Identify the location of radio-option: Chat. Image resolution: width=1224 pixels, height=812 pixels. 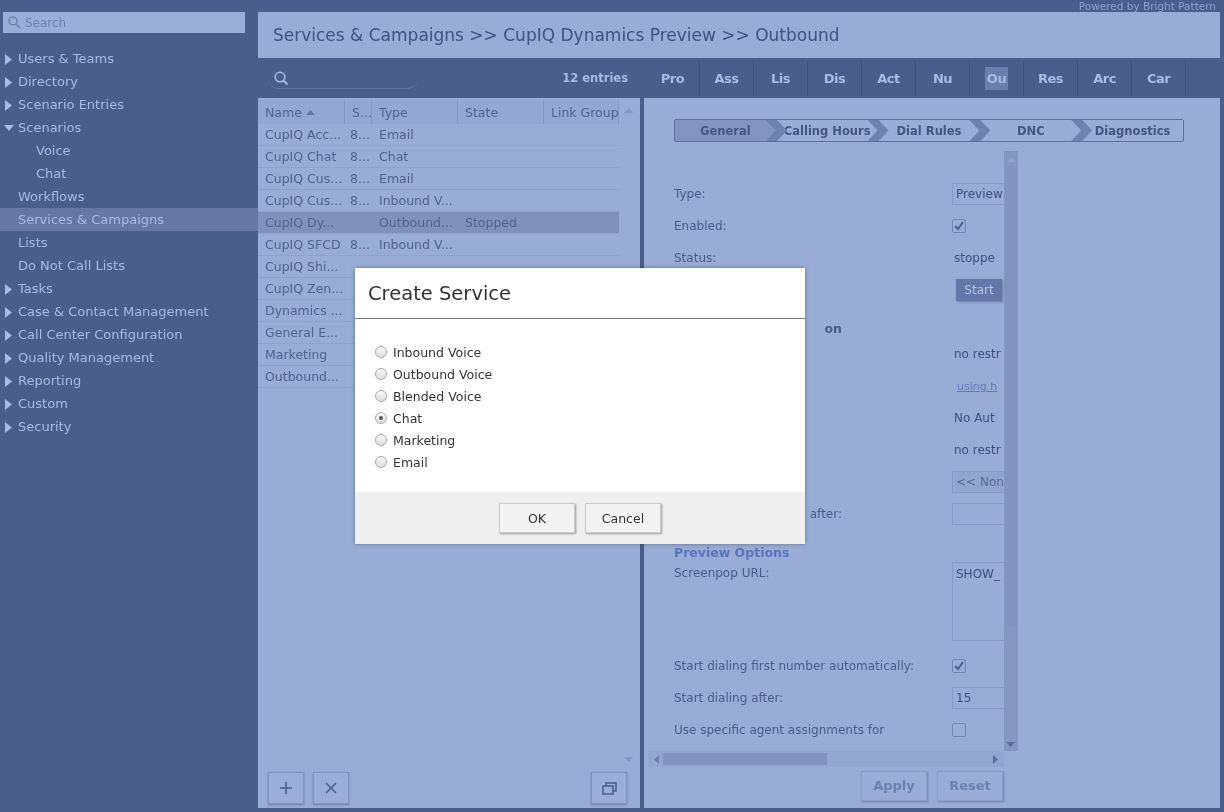
(590, 418).